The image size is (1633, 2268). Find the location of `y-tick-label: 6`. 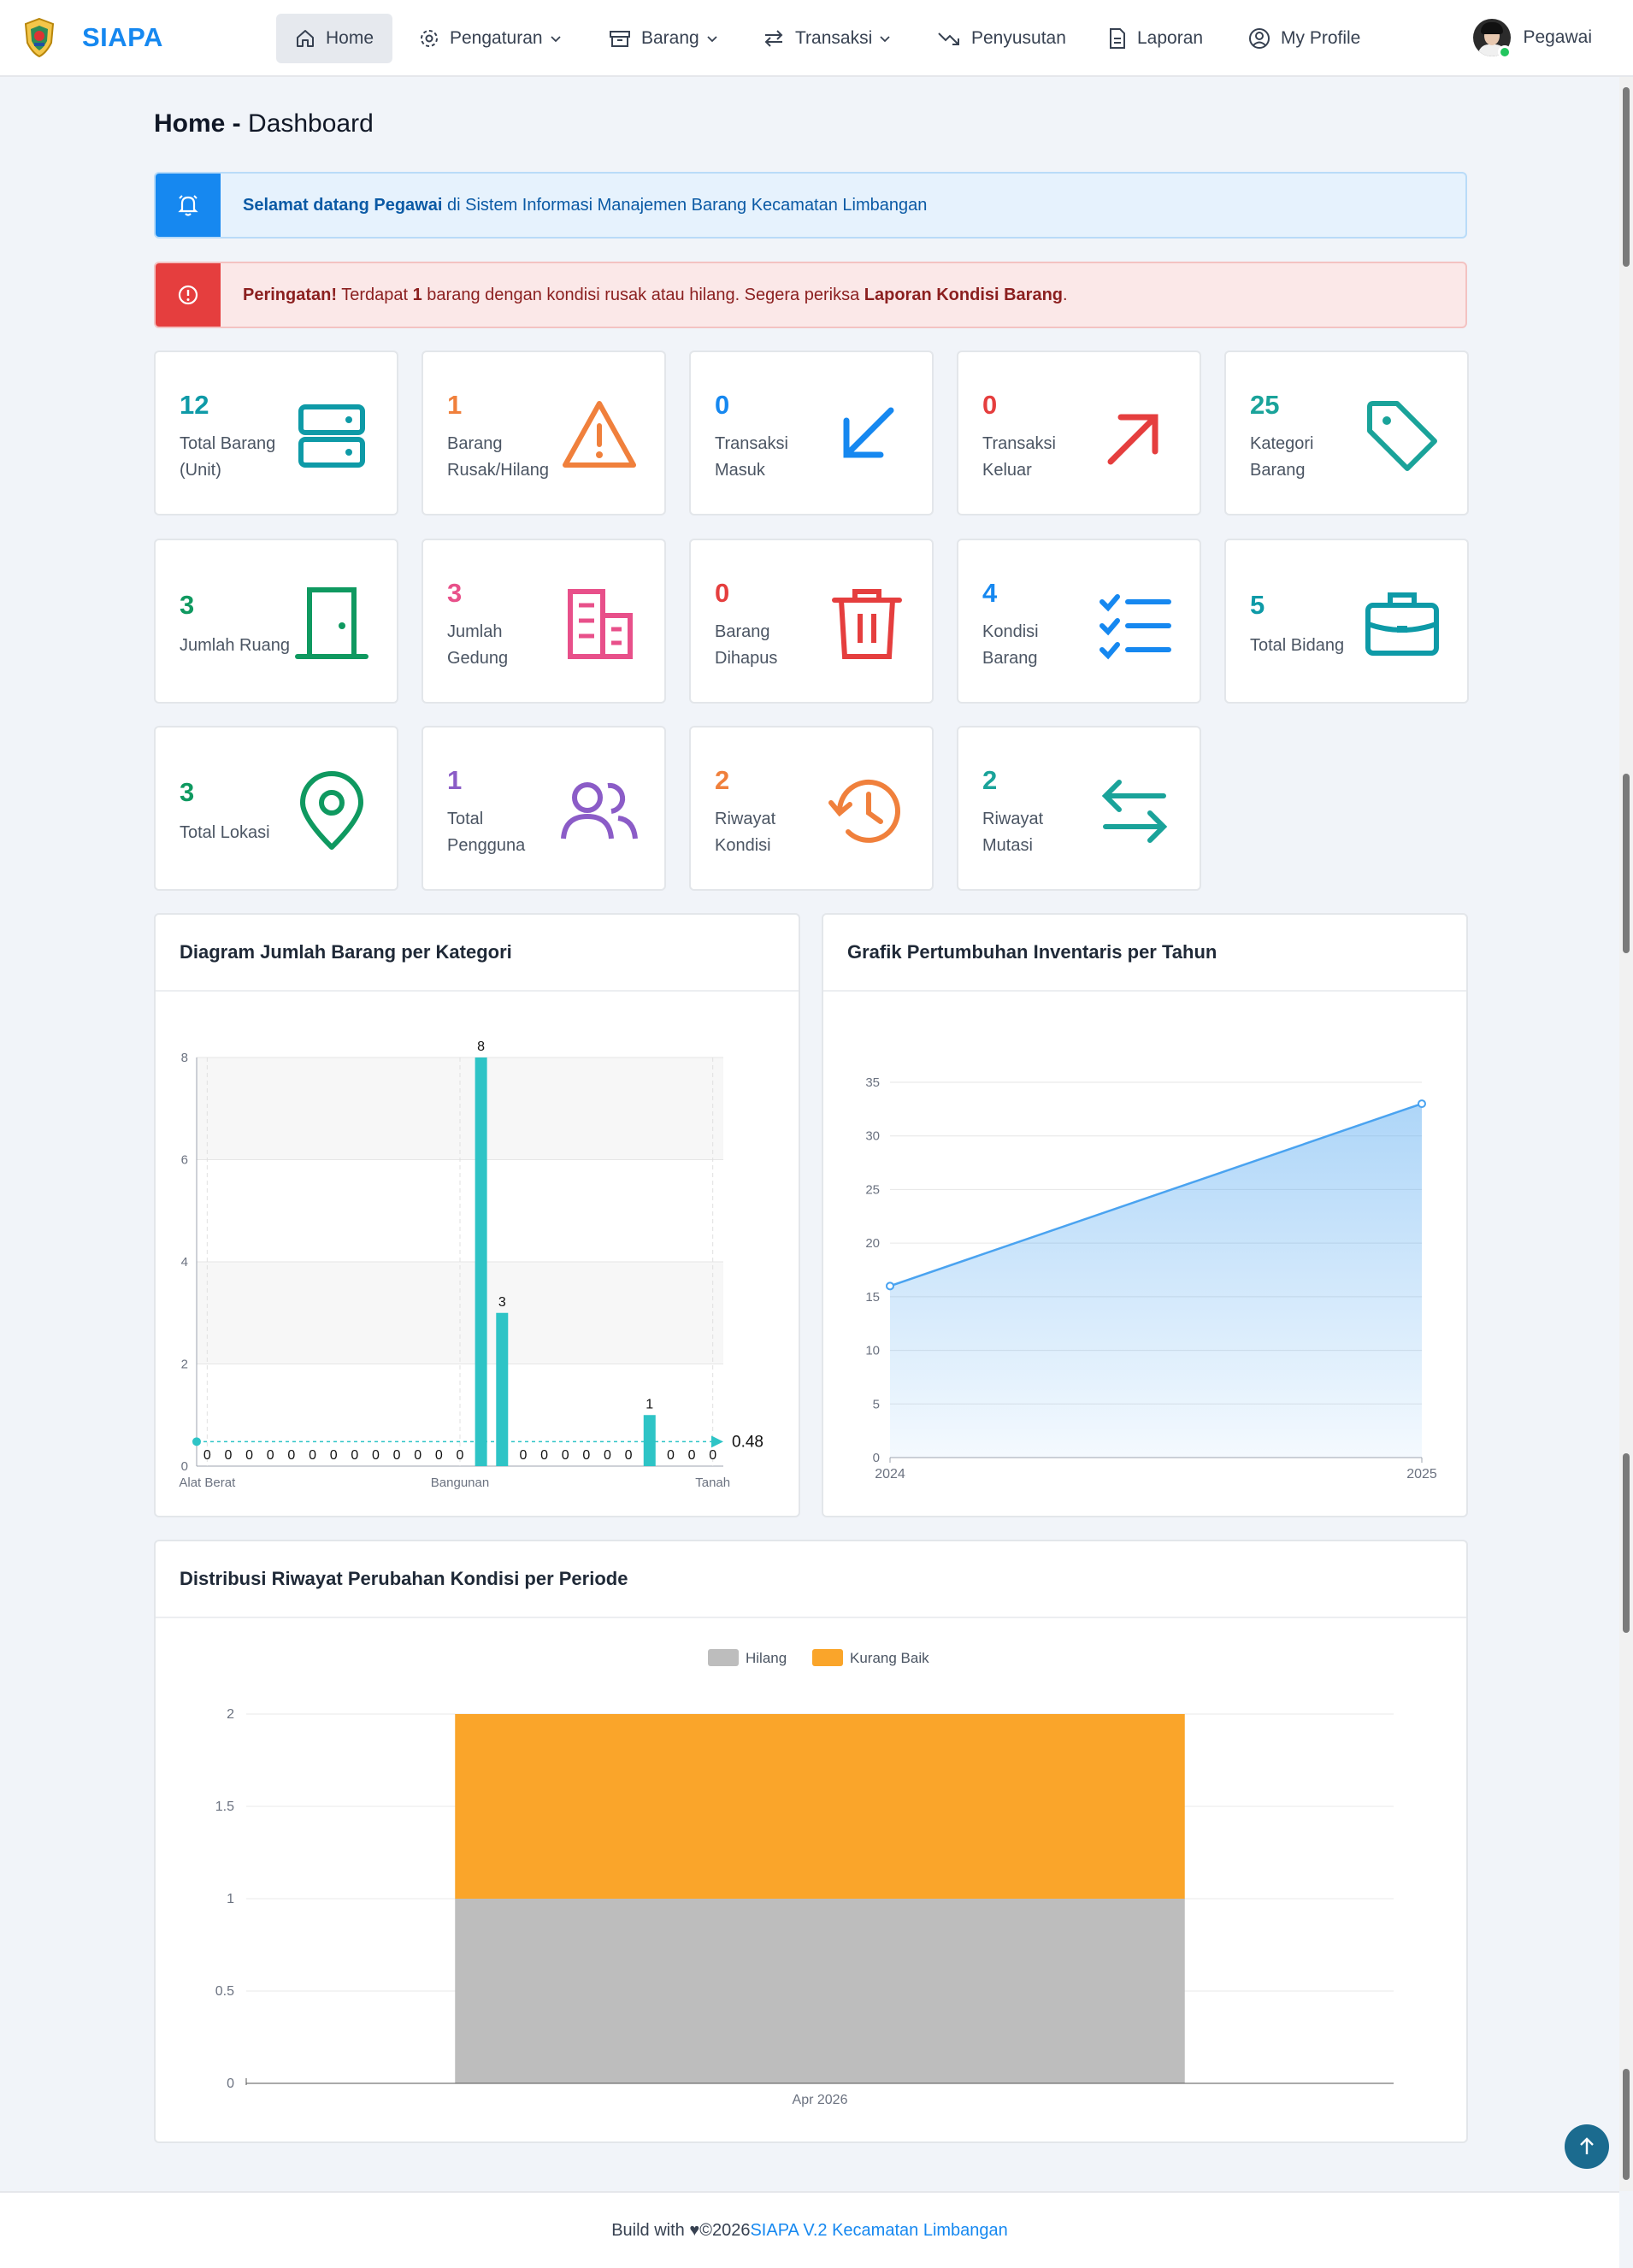

y-tick-label: 6 is located at coordinates (184, 1160).